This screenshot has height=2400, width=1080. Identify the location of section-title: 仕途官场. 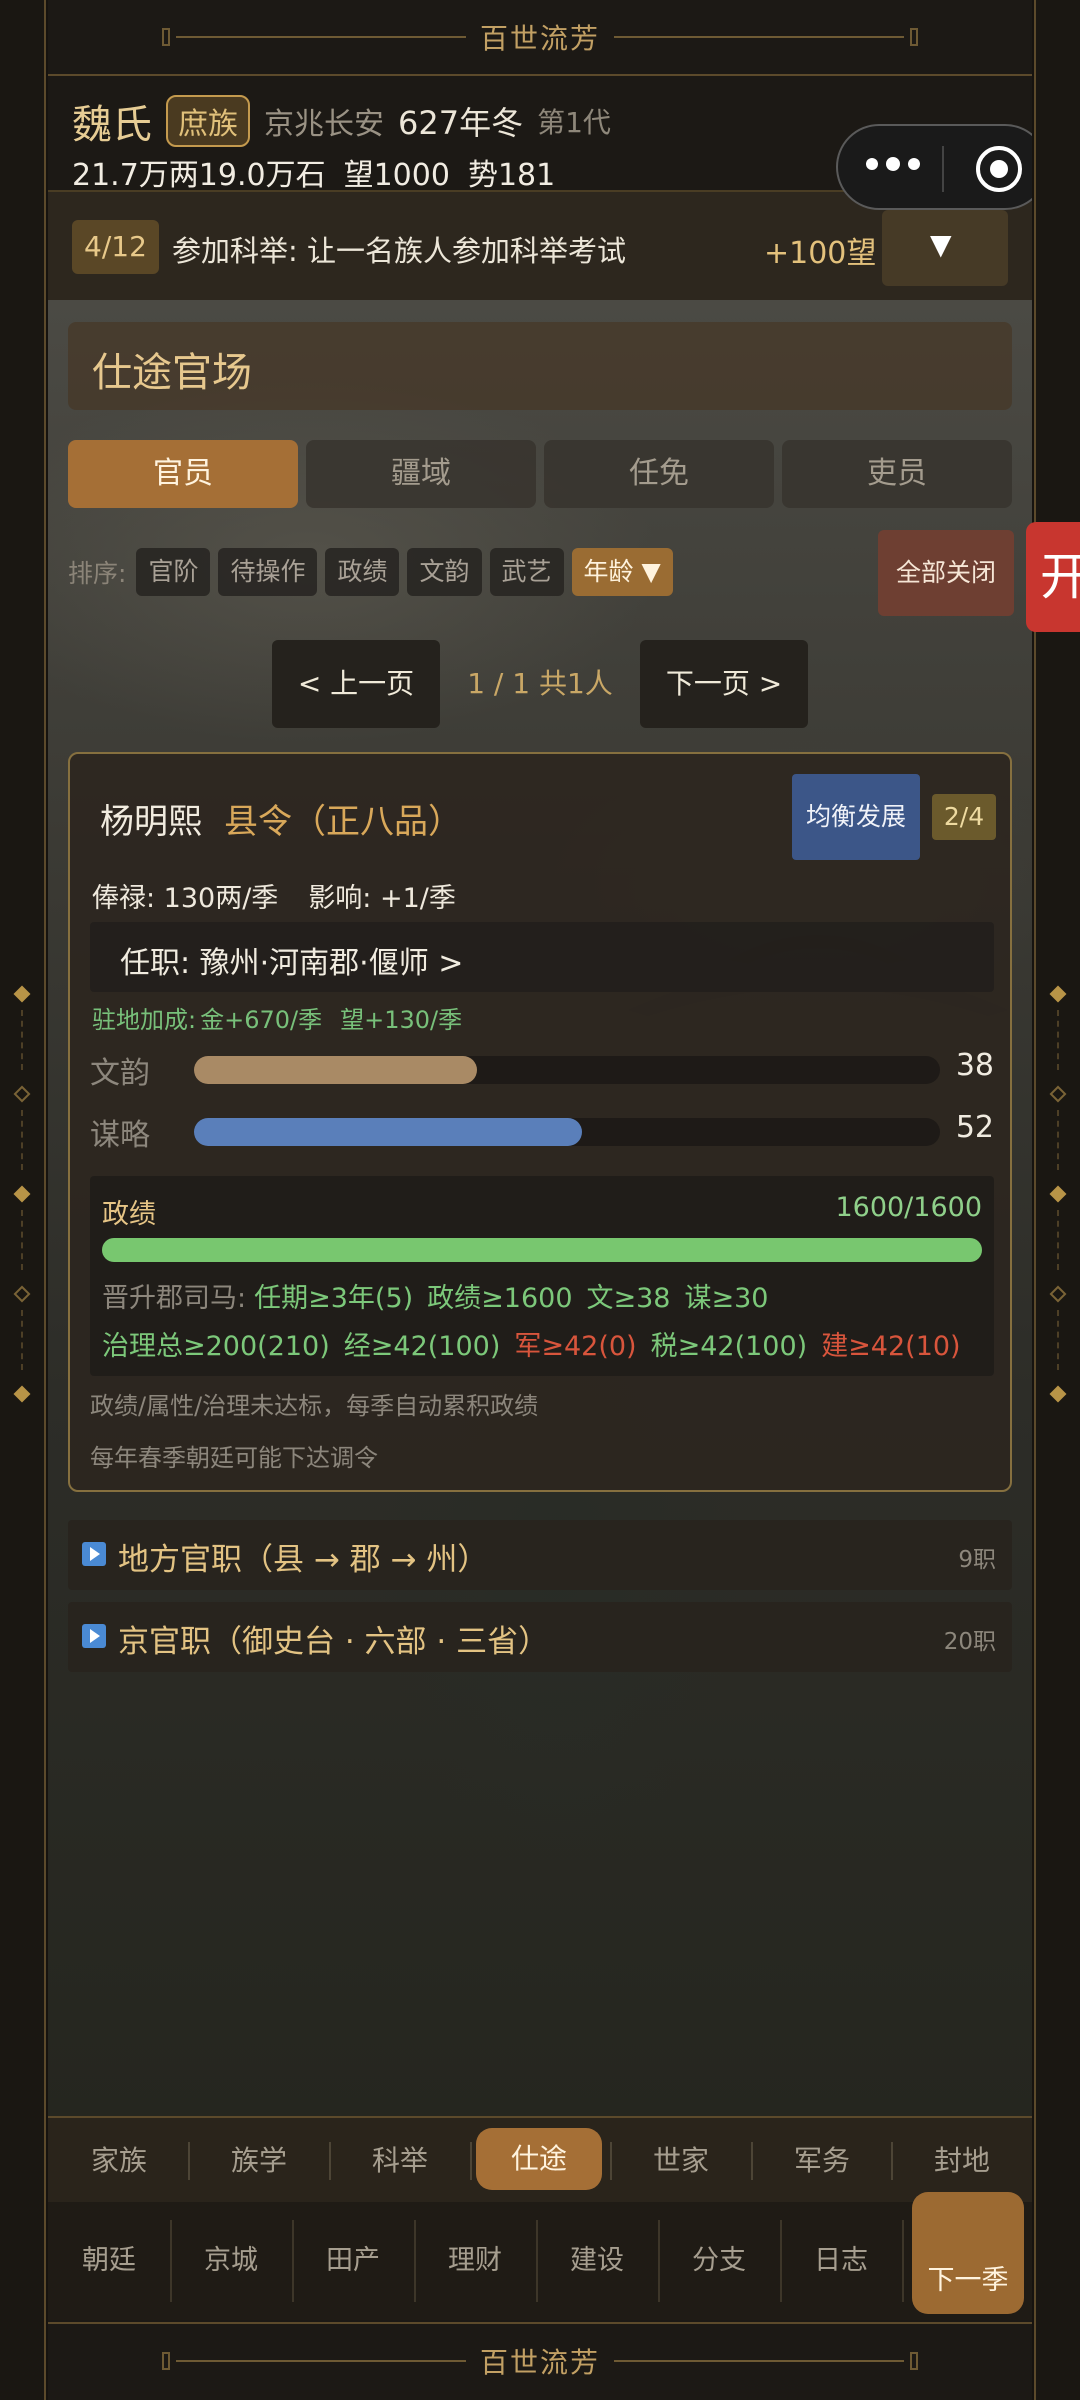
(172, 373).